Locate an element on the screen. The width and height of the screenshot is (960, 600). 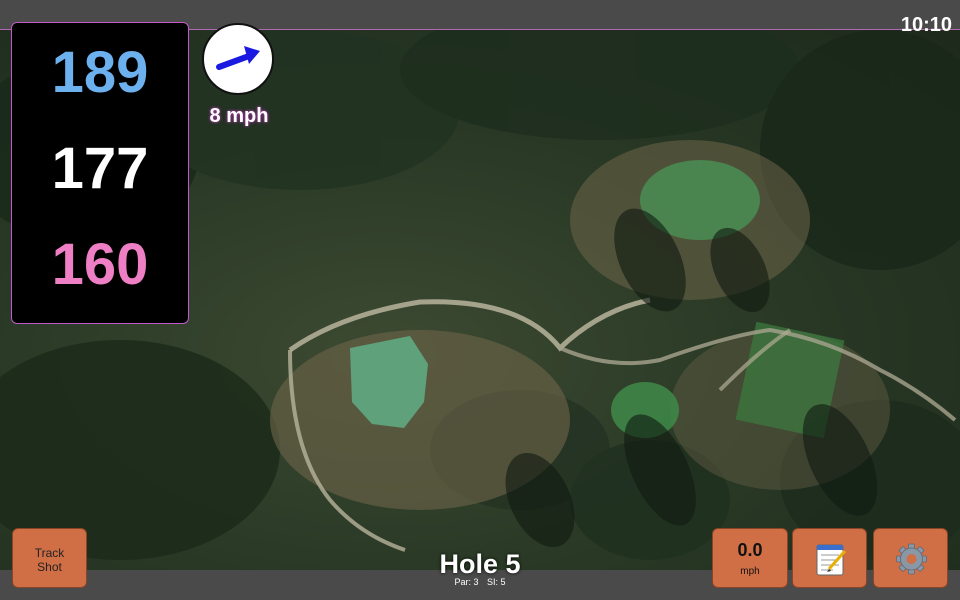
speed-button: 0.0 mph is located at coordinates (750, 558).